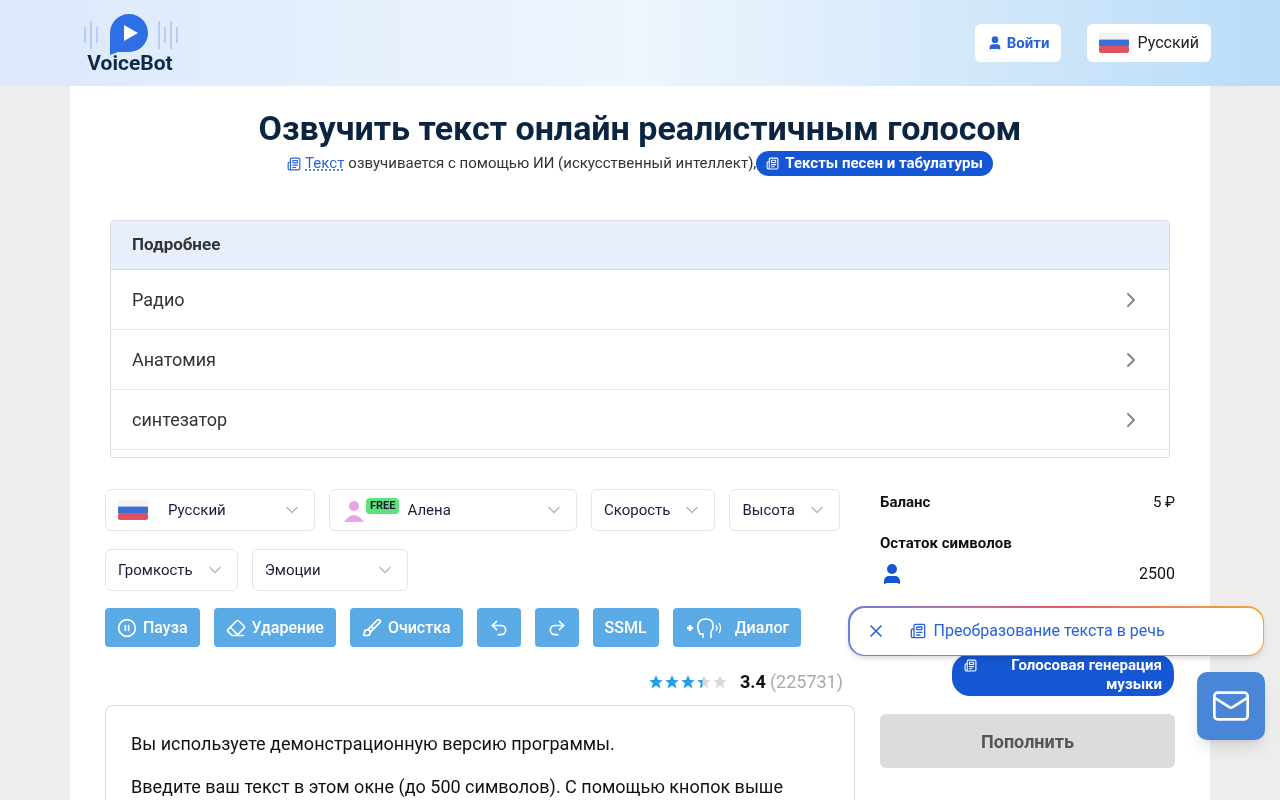 This screenshot has height=800, width=1280. What do you see at coordinates (946, 543) in the screenshot?
I see `chars-label: Остаток символов` at bounding box center [946, 543].